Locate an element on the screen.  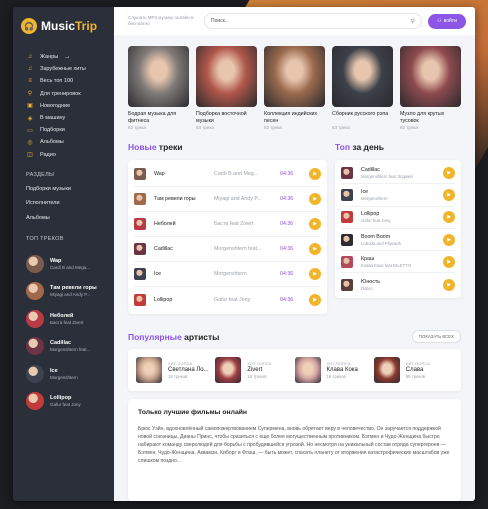
car-icon: ◈ is located at coordinates (30, 118).